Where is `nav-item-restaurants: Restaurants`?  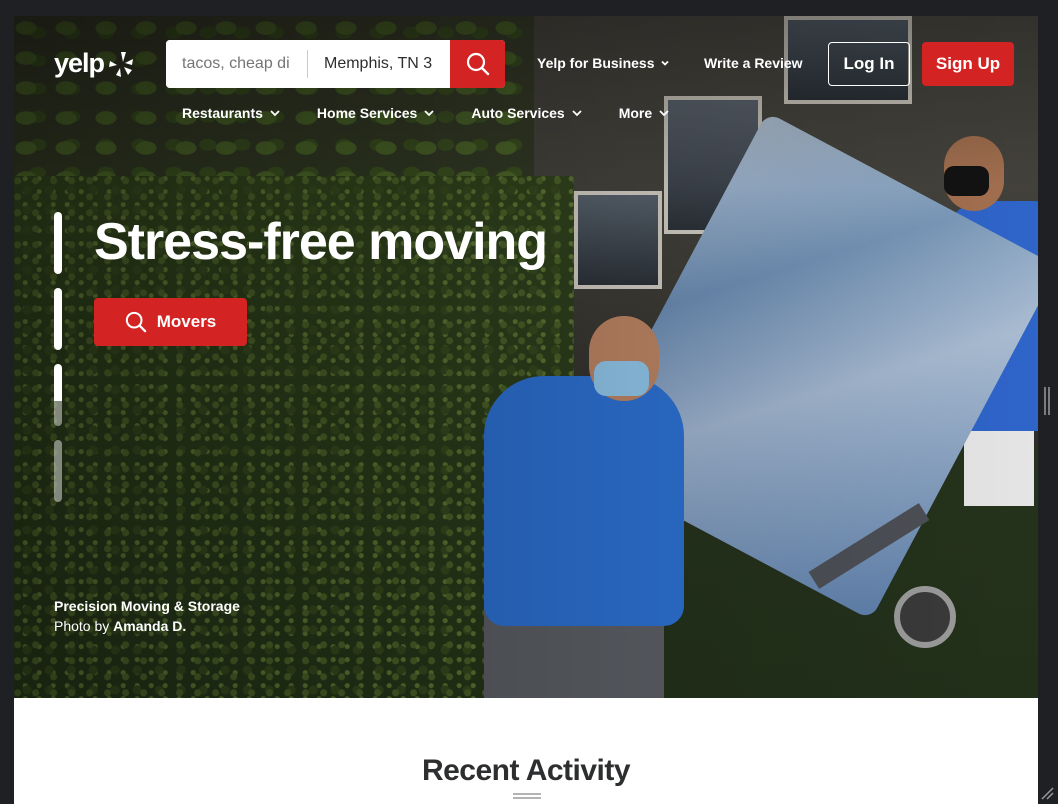
nav-item-restaurants: Restaurants is located at coordinates (231, 113).